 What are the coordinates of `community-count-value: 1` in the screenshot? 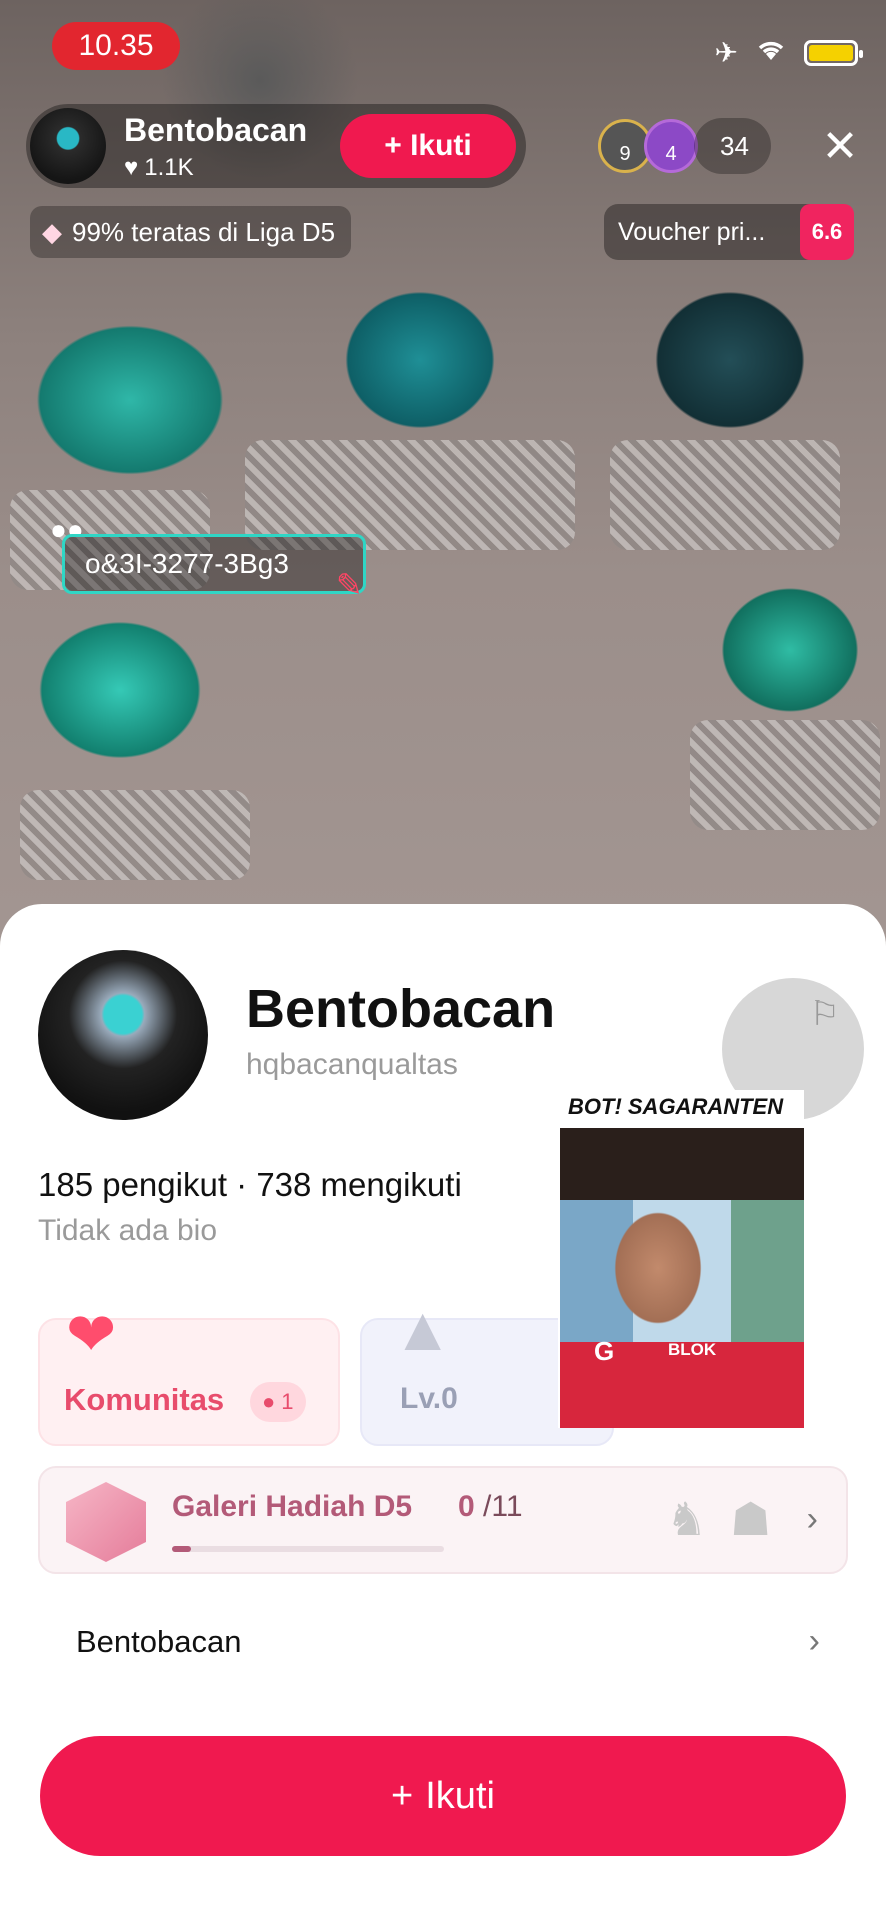 It's located at (287, 1401).